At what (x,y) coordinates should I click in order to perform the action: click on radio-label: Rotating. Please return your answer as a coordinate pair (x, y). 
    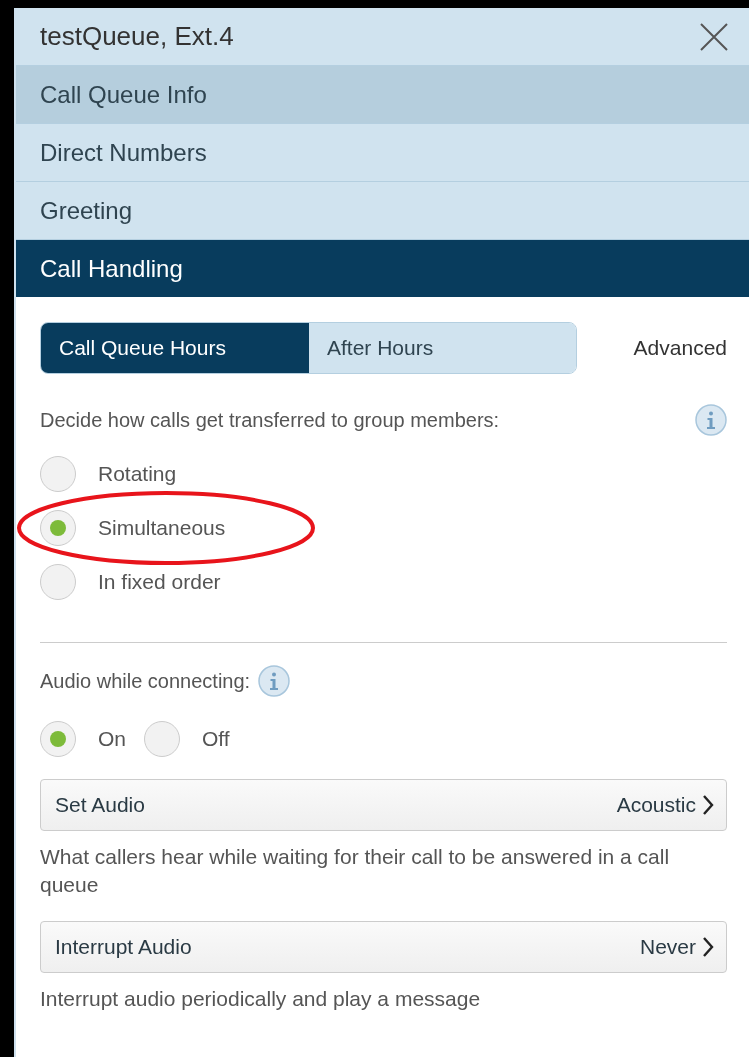
    Looking at the image, I should click on (137, 474).